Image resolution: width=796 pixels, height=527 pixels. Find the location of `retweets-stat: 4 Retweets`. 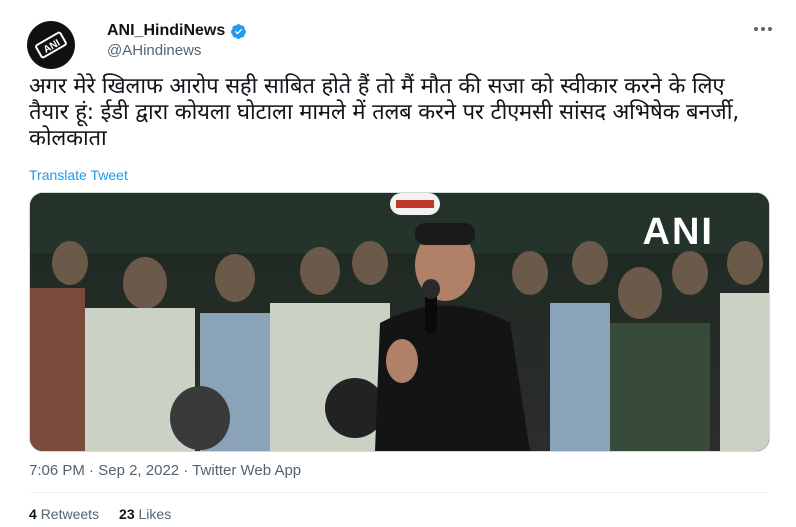

retweets-stat: 4 Retweets is located at coordinates (64, 514).